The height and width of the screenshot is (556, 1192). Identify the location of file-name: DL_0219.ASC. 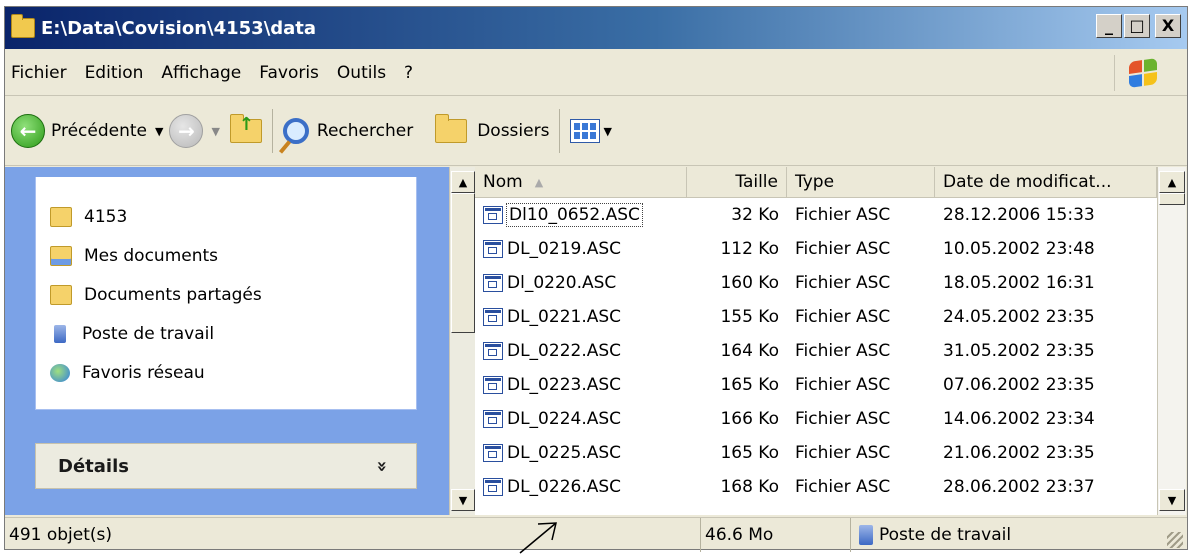
(564, 249).